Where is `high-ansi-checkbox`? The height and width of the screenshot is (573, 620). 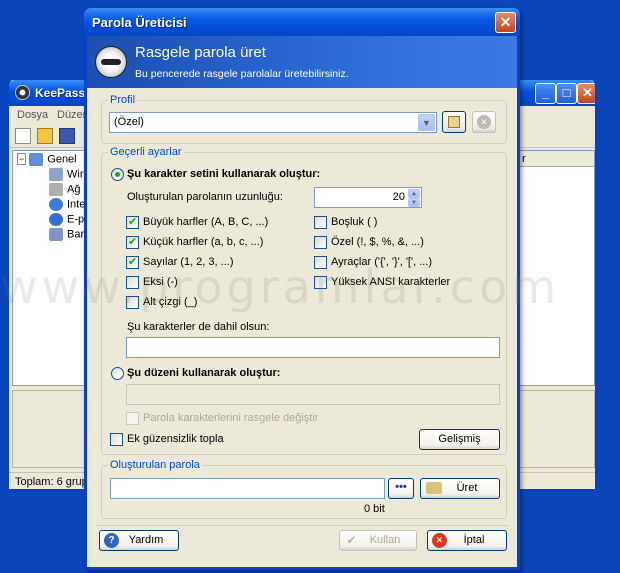
high-ansi-checkbox is located at coordinates (320, 282).